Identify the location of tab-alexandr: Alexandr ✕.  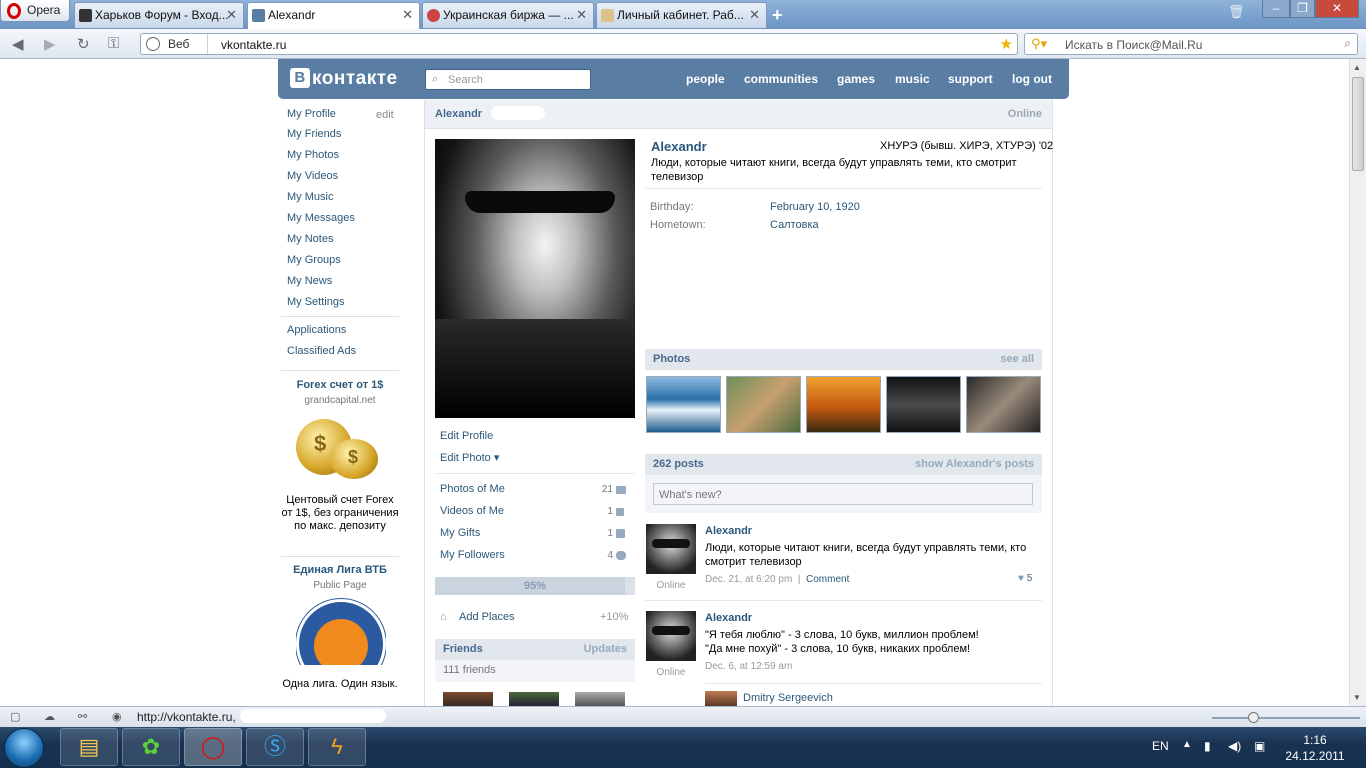
(333, 15).